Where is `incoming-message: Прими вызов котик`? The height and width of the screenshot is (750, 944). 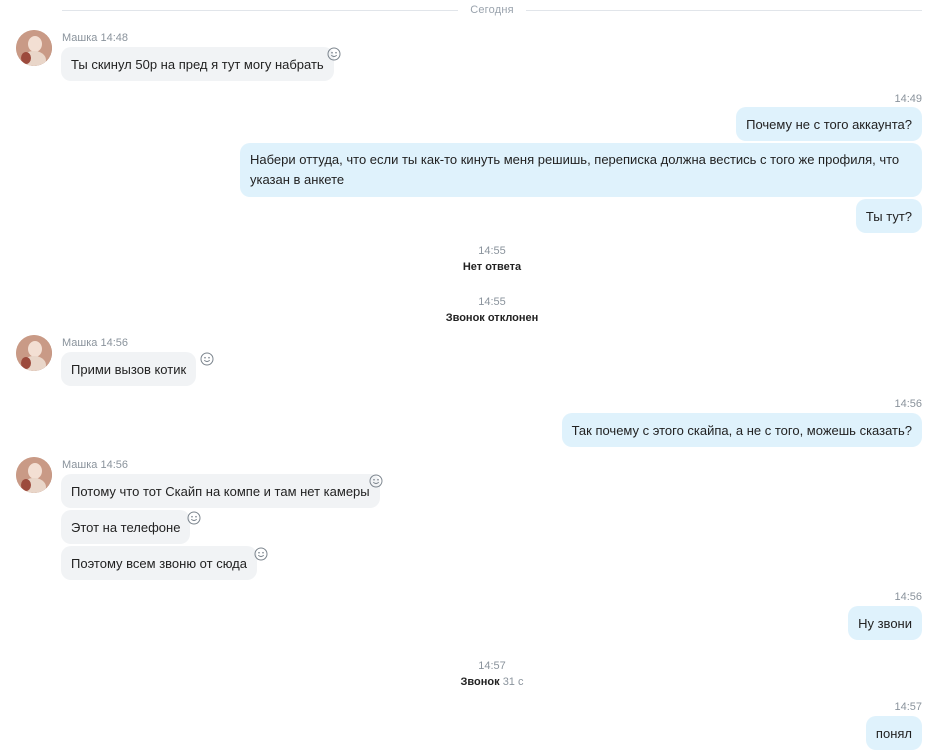
incoming-message: Прими вызов котик is located at coordinates (129, 369).